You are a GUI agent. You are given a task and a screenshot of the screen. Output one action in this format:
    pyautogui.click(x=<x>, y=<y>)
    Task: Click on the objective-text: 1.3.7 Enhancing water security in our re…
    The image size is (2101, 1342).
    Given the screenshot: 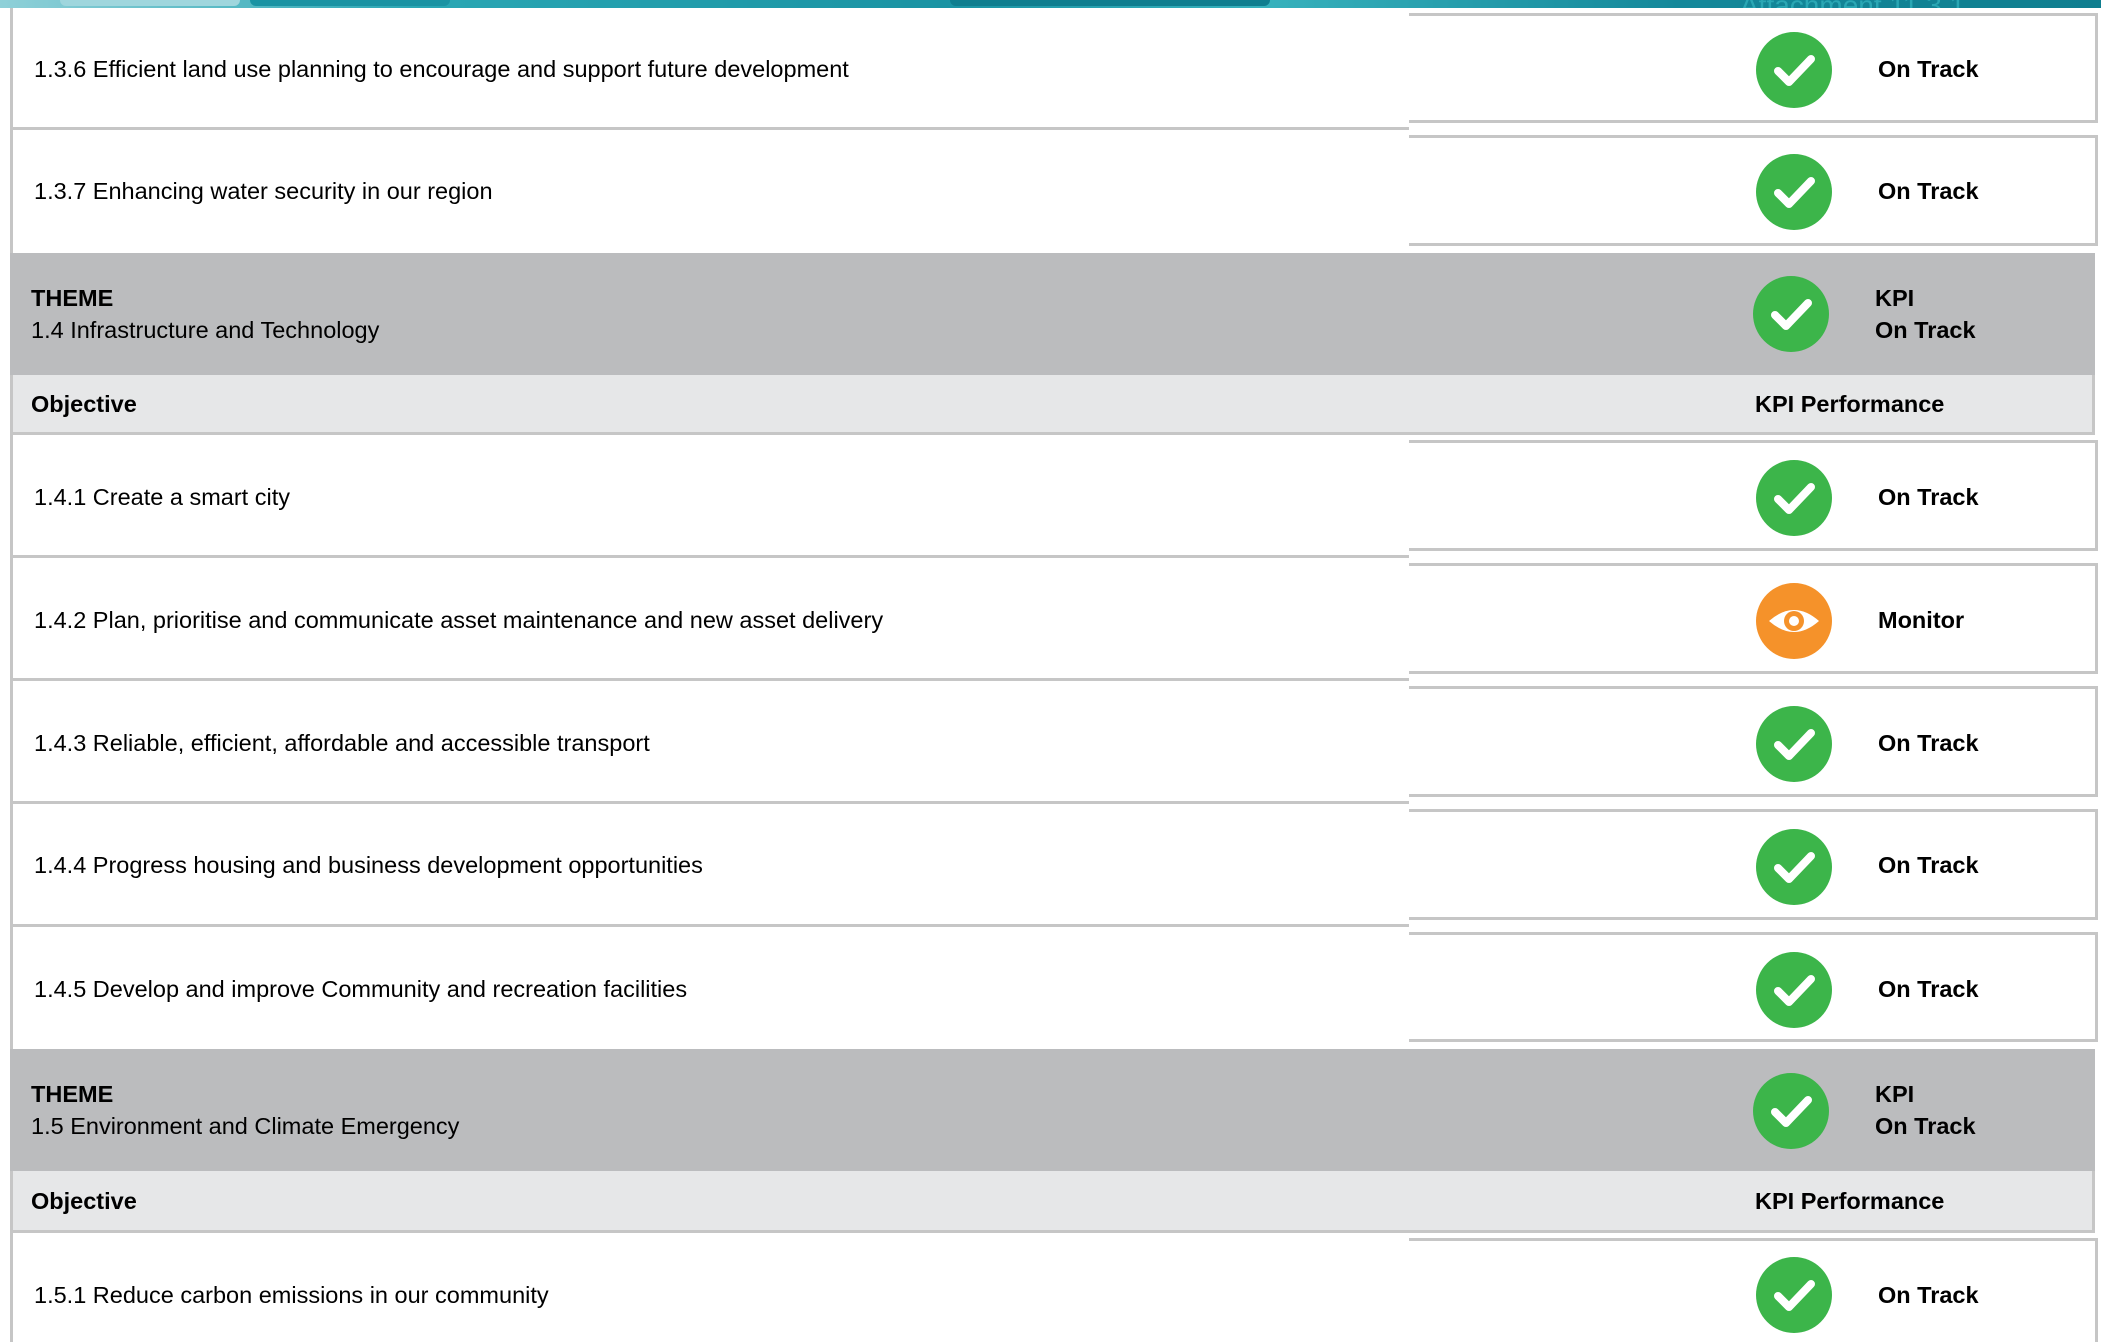 What is the action you would take?
    pyautogui.click(x=263, y=191)
    